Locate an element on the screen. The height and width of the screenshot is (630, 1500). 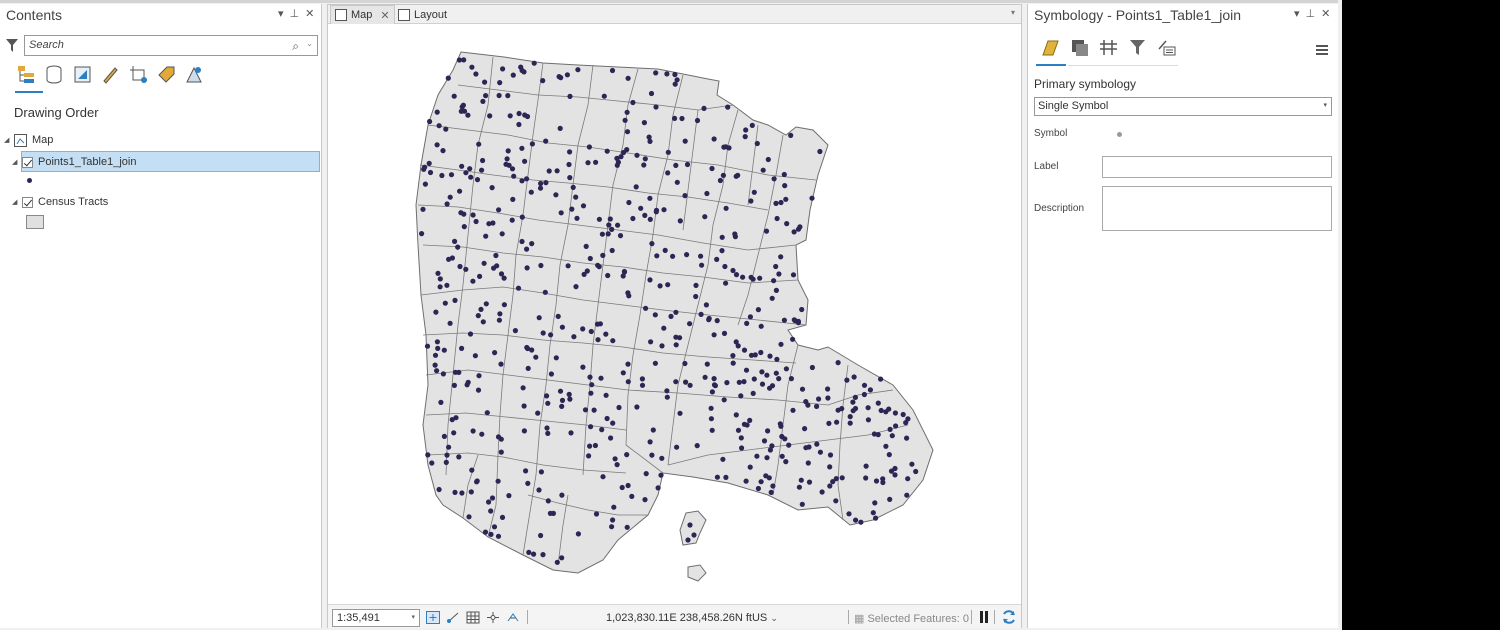
list-by-labeling-icon is located at coordinates (166, 74).